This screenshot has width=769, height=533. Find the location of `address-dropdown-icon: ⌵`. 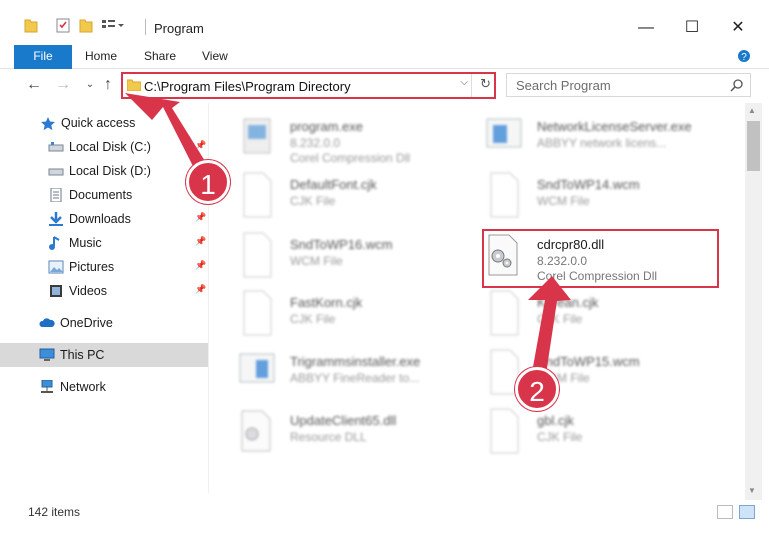

address-dropdown-icon: ⌵ is located at coordinates (464, 82).